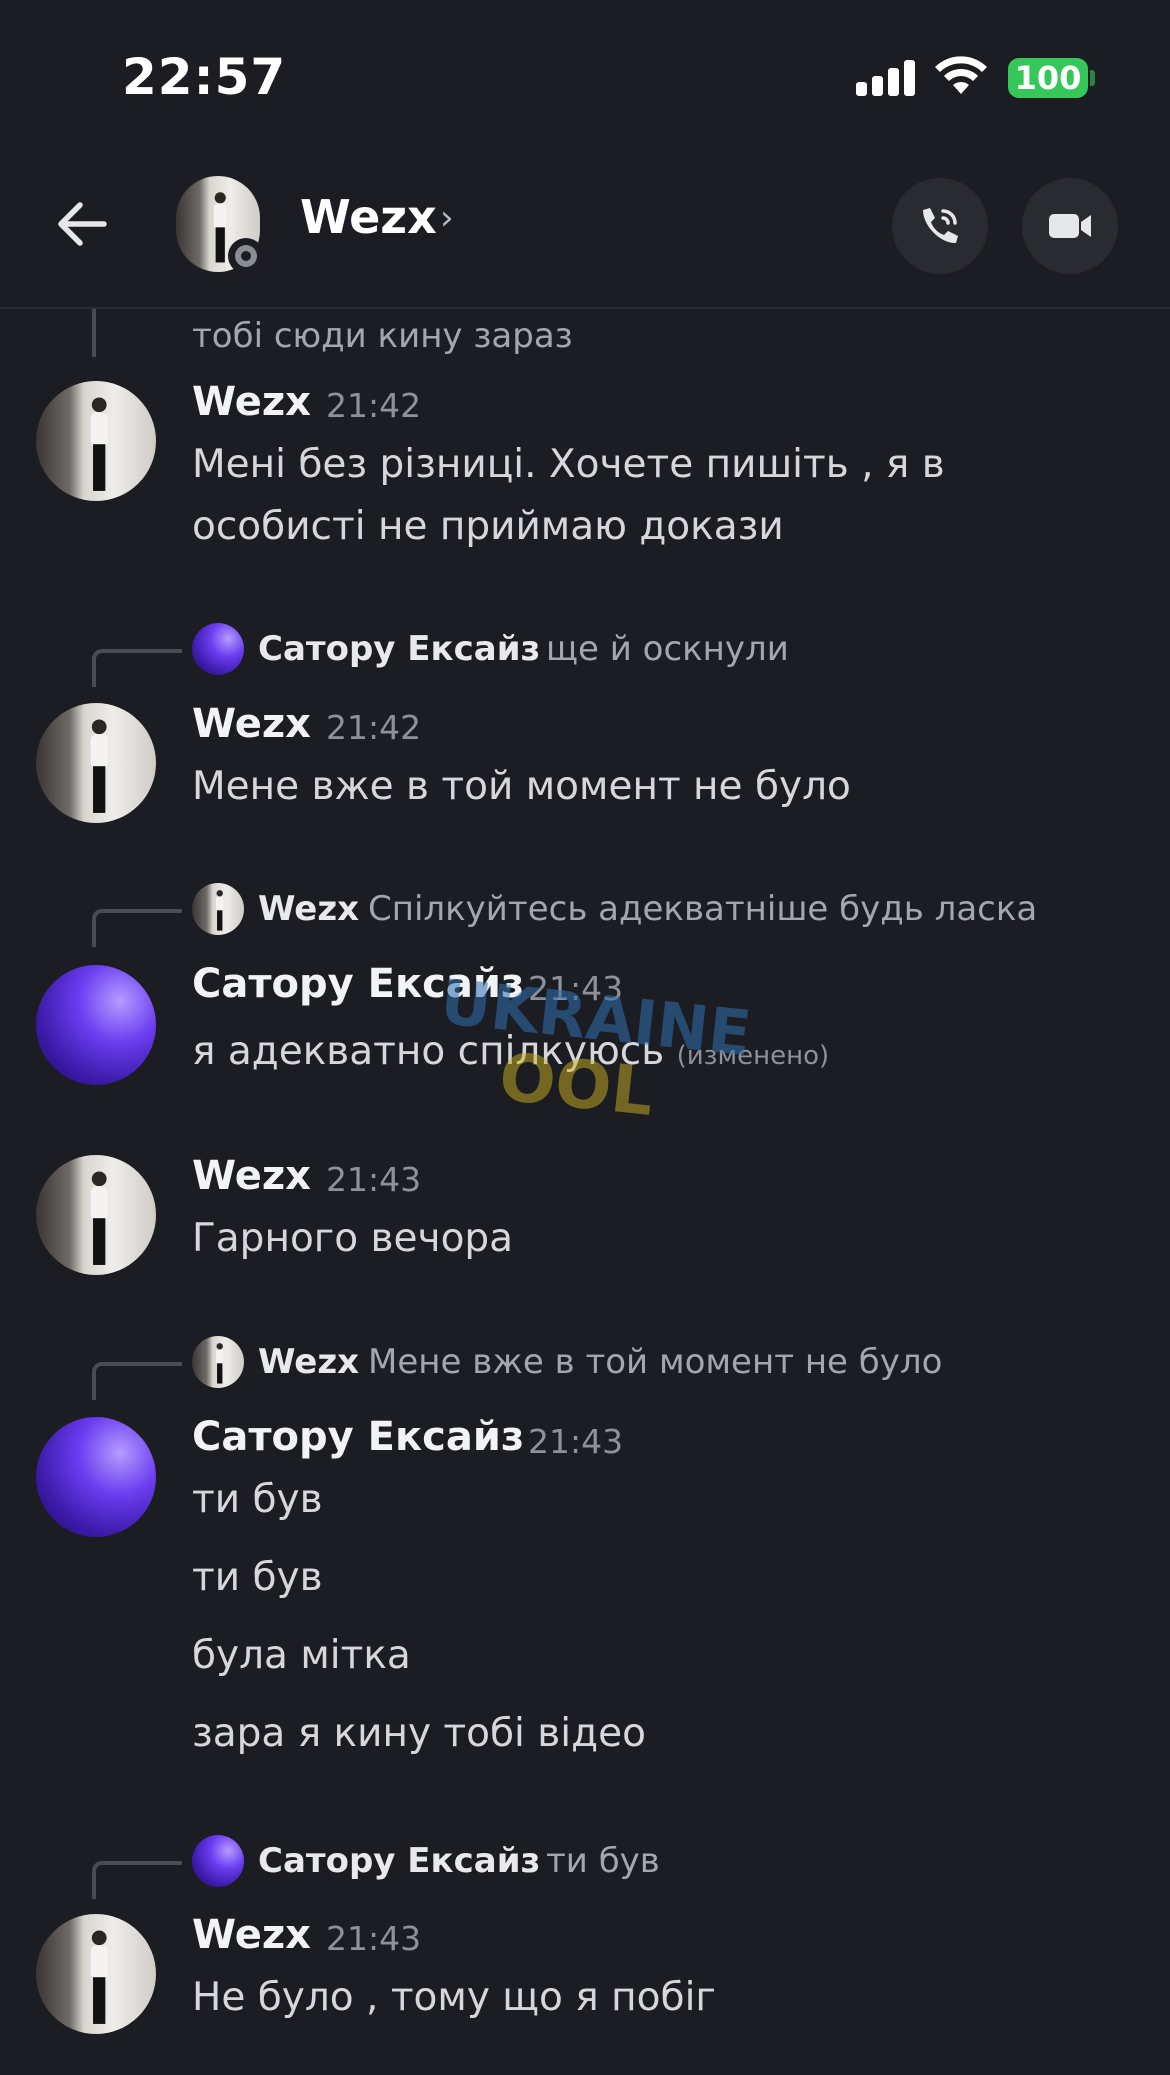 The width and height of the screenshot is (1170, 2075). Describe the element at coordinates (220, 226) in the screenshot. I see `avatar-figure` at that location.